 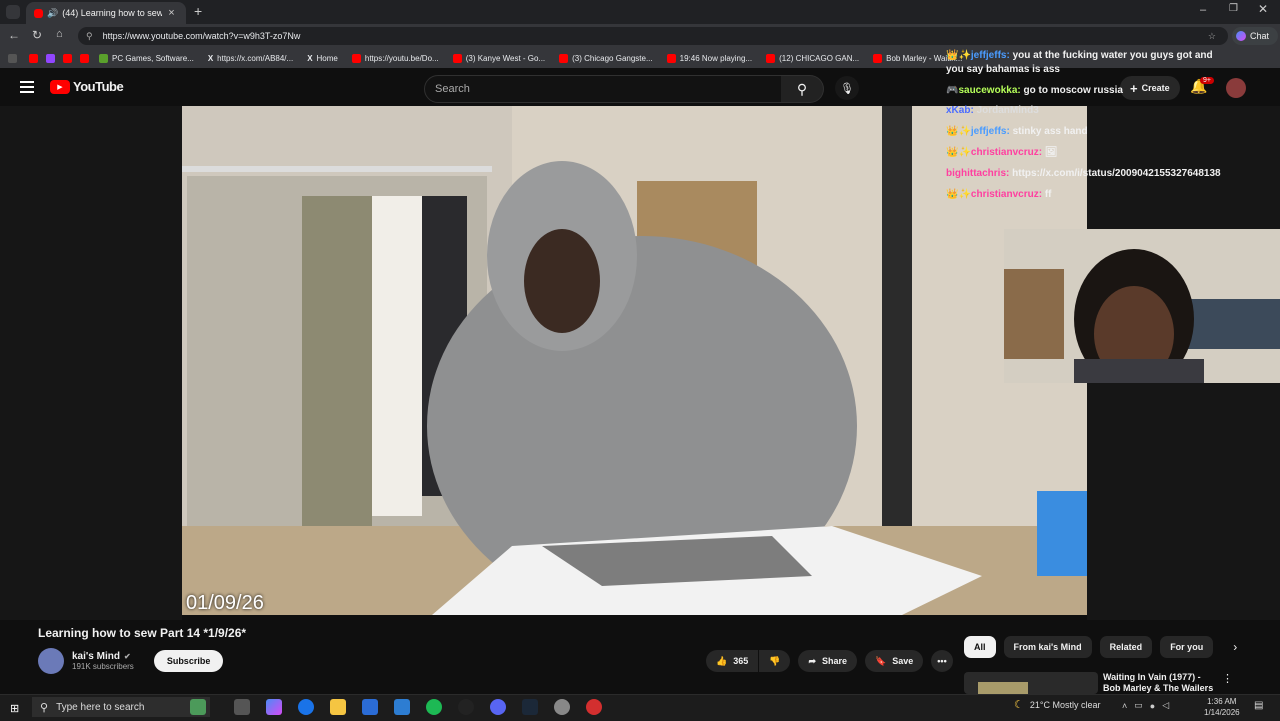 What do you see at coordinates (14, 708) in the screenshot?
I see `windows-start-icon: ⊞` at bounding box center [14, 708].